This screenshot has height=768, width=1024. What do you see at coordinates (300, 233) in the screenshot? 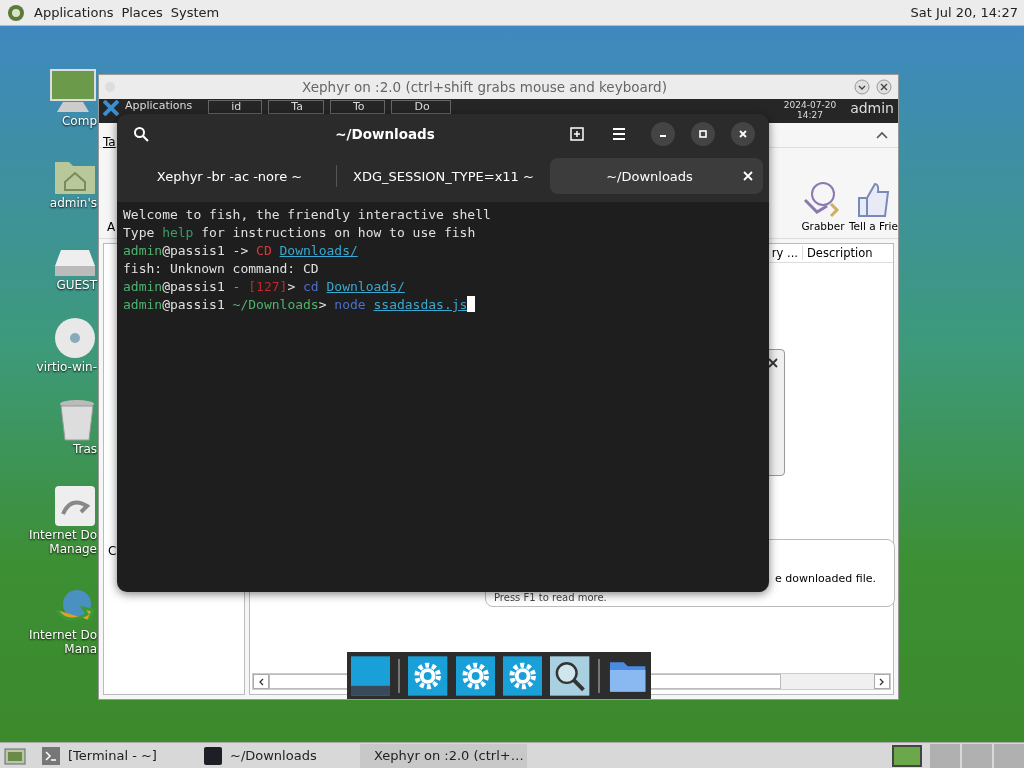
I see `terminal-line: Type help for instructions on how to use fish` at bounding box center [300, 233].